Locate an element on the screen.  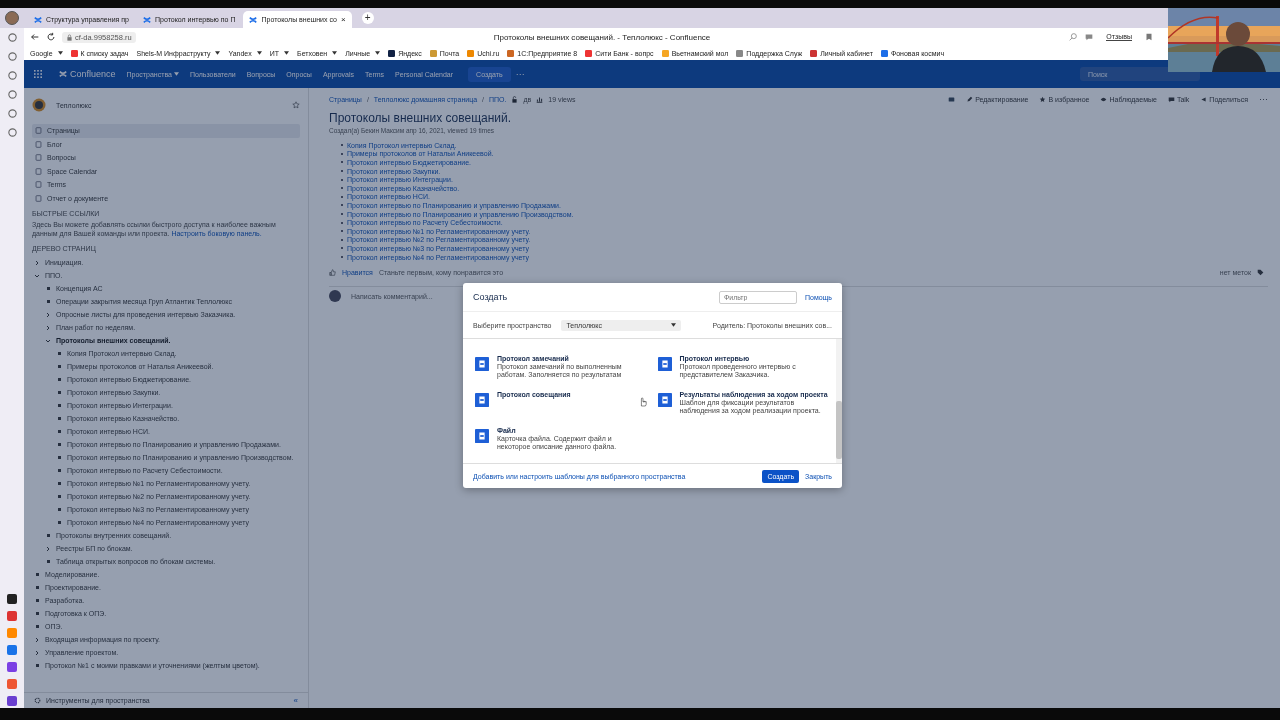
profile-avatar is located at coordinates (12, 18).